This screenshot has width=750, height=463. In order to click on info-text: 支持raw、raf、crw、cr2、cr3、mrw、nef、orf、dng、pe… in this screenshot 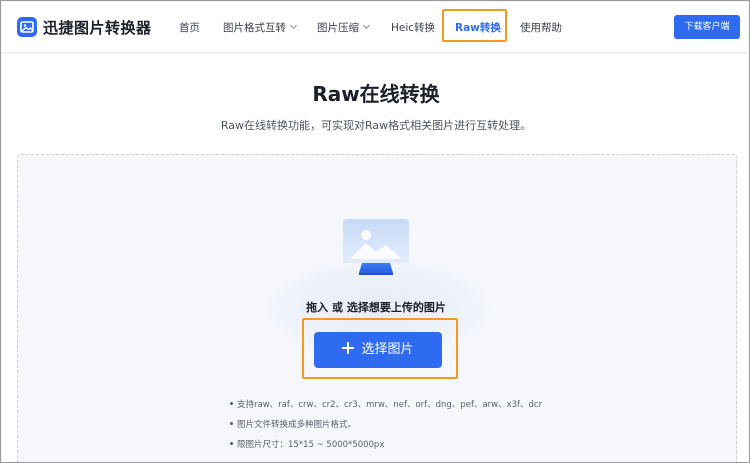, I will do `click(390, 405)`.